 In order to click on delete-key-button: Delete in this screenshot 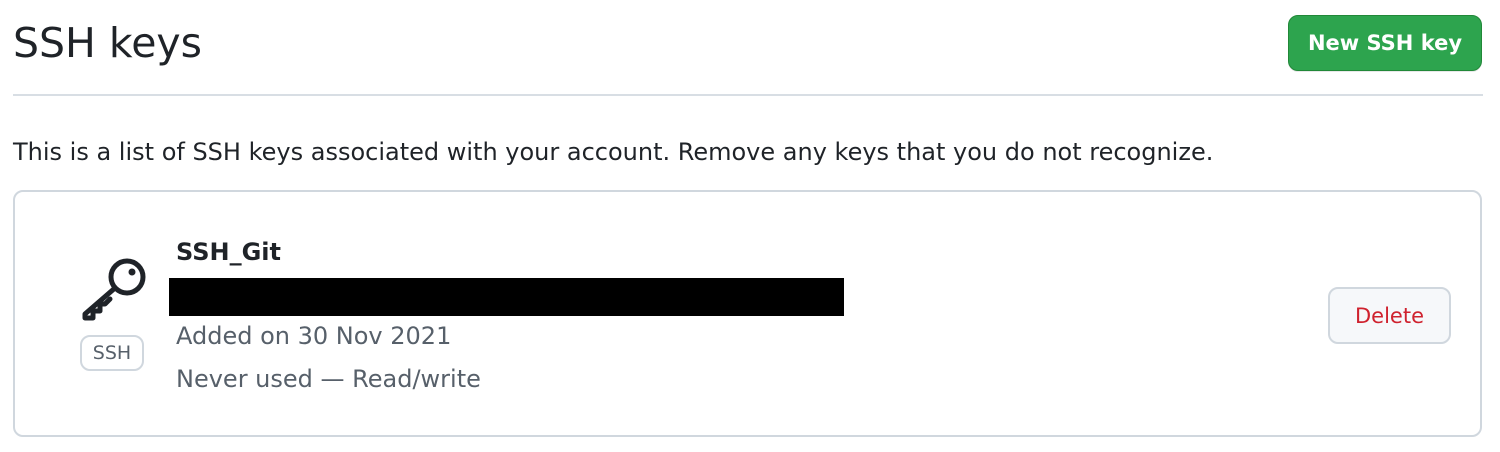, I will do `click(1389, 315)`.